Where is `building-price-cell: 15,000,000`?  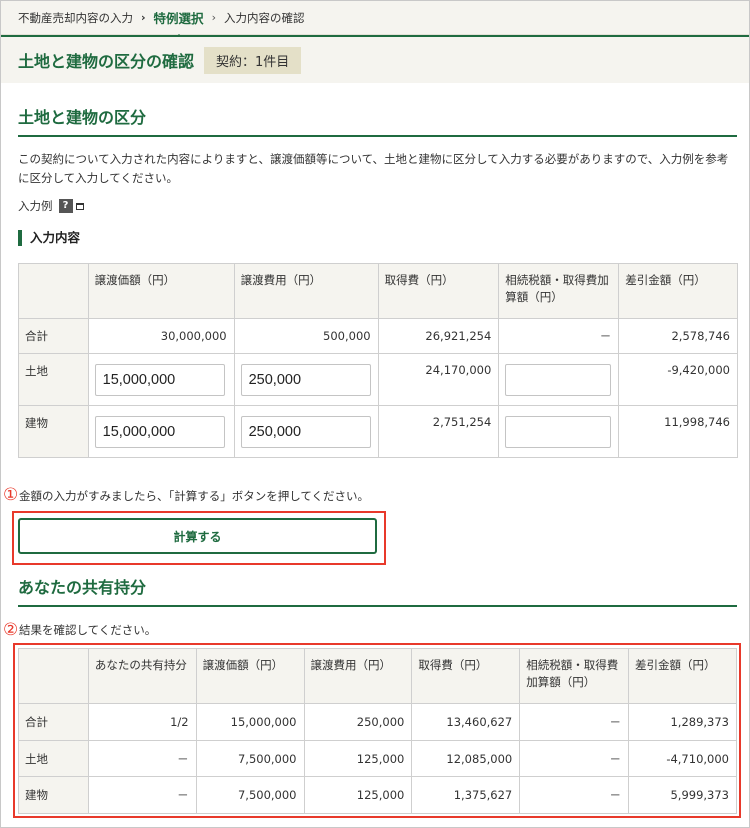
building-price-cell: 15,000,000 is located at coordinates (161, 431).